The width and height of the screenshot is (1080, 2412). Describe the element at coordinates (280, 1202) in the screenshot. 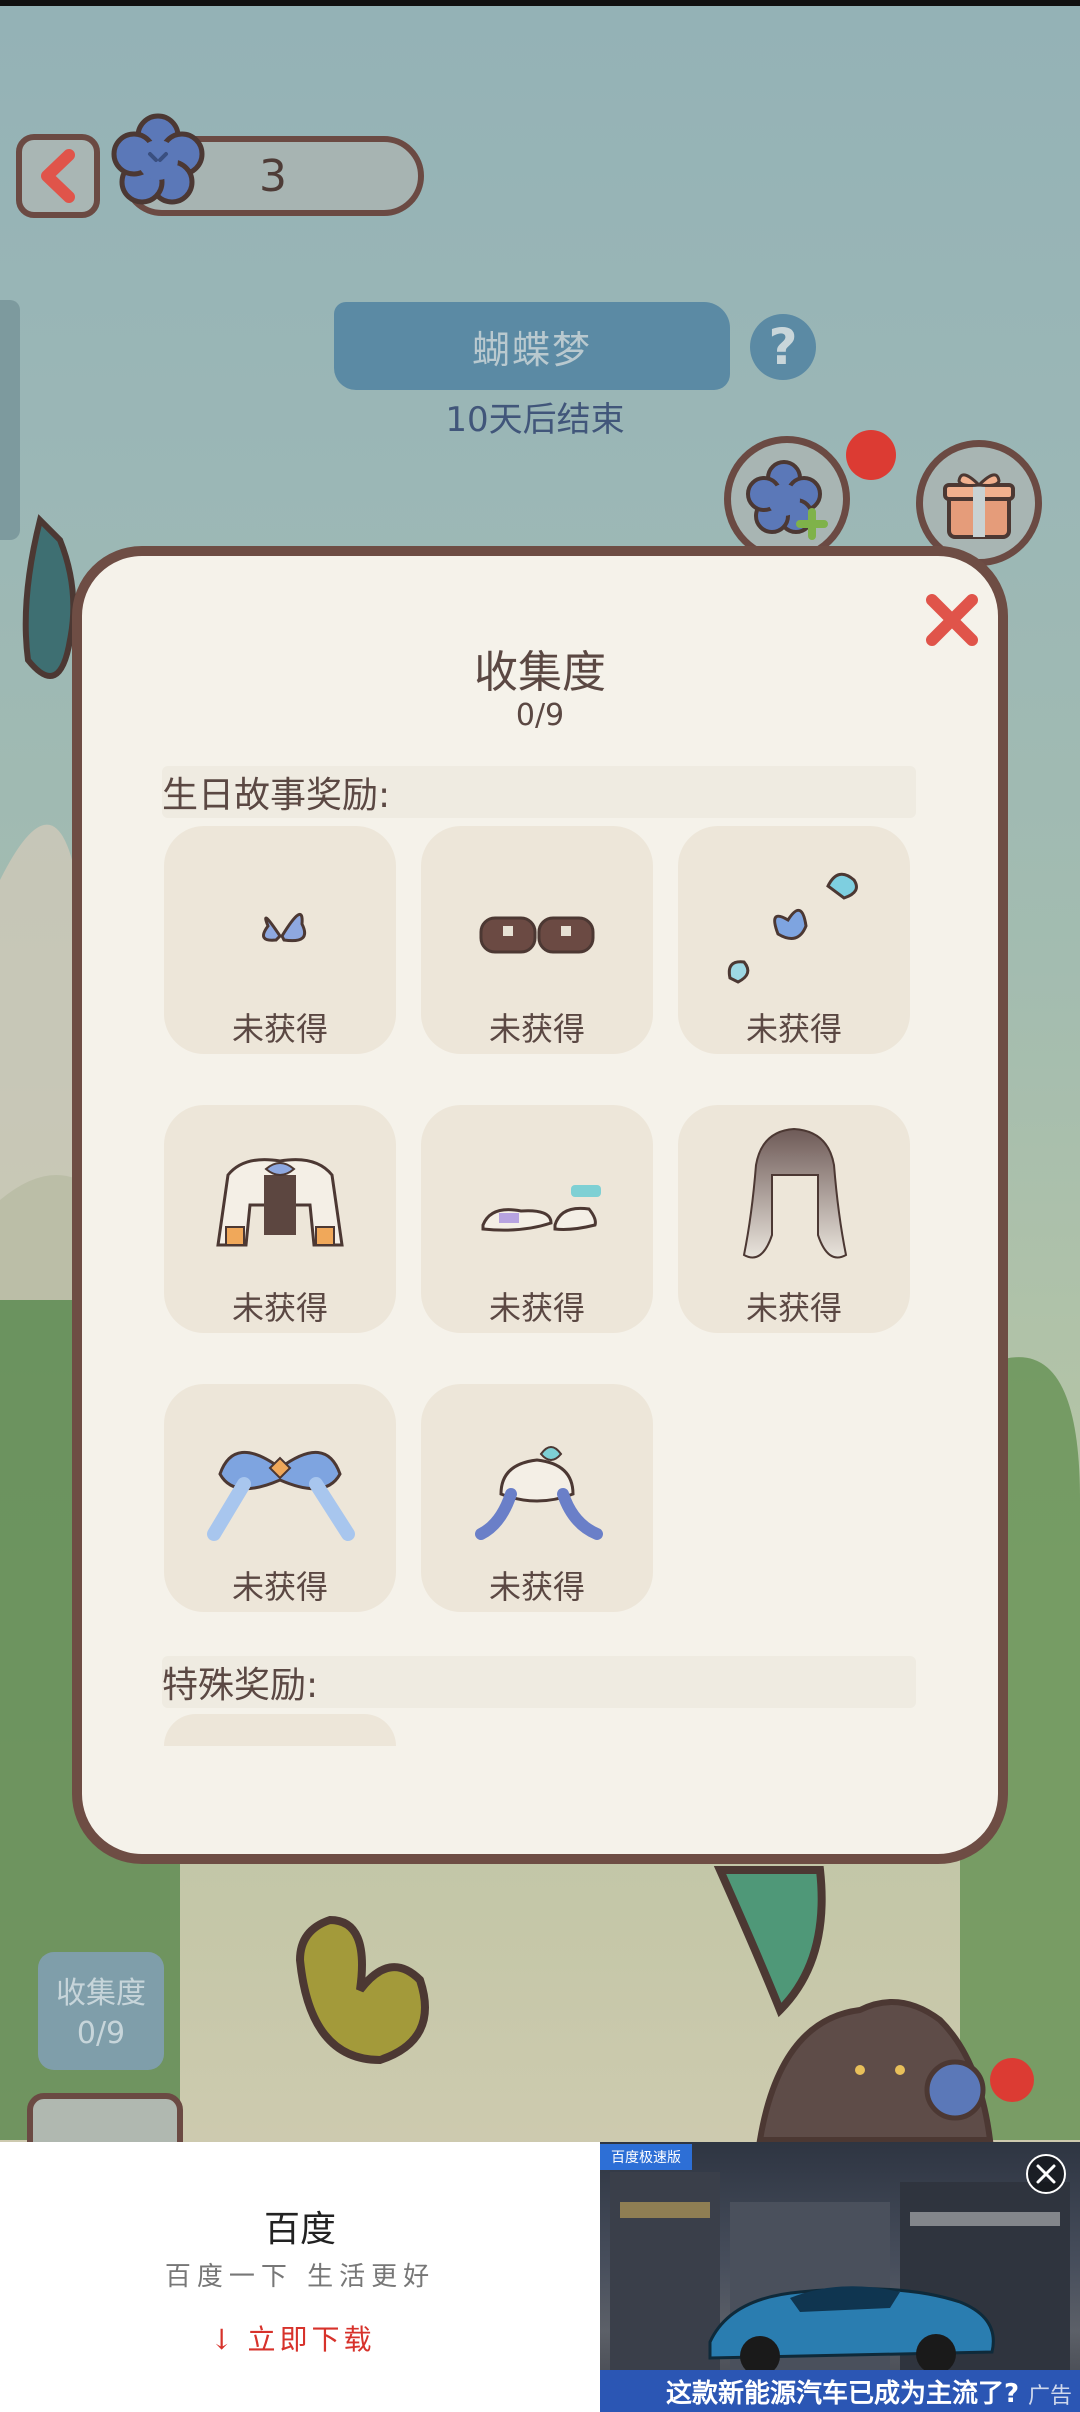

I see `jacket-icon` at that location.